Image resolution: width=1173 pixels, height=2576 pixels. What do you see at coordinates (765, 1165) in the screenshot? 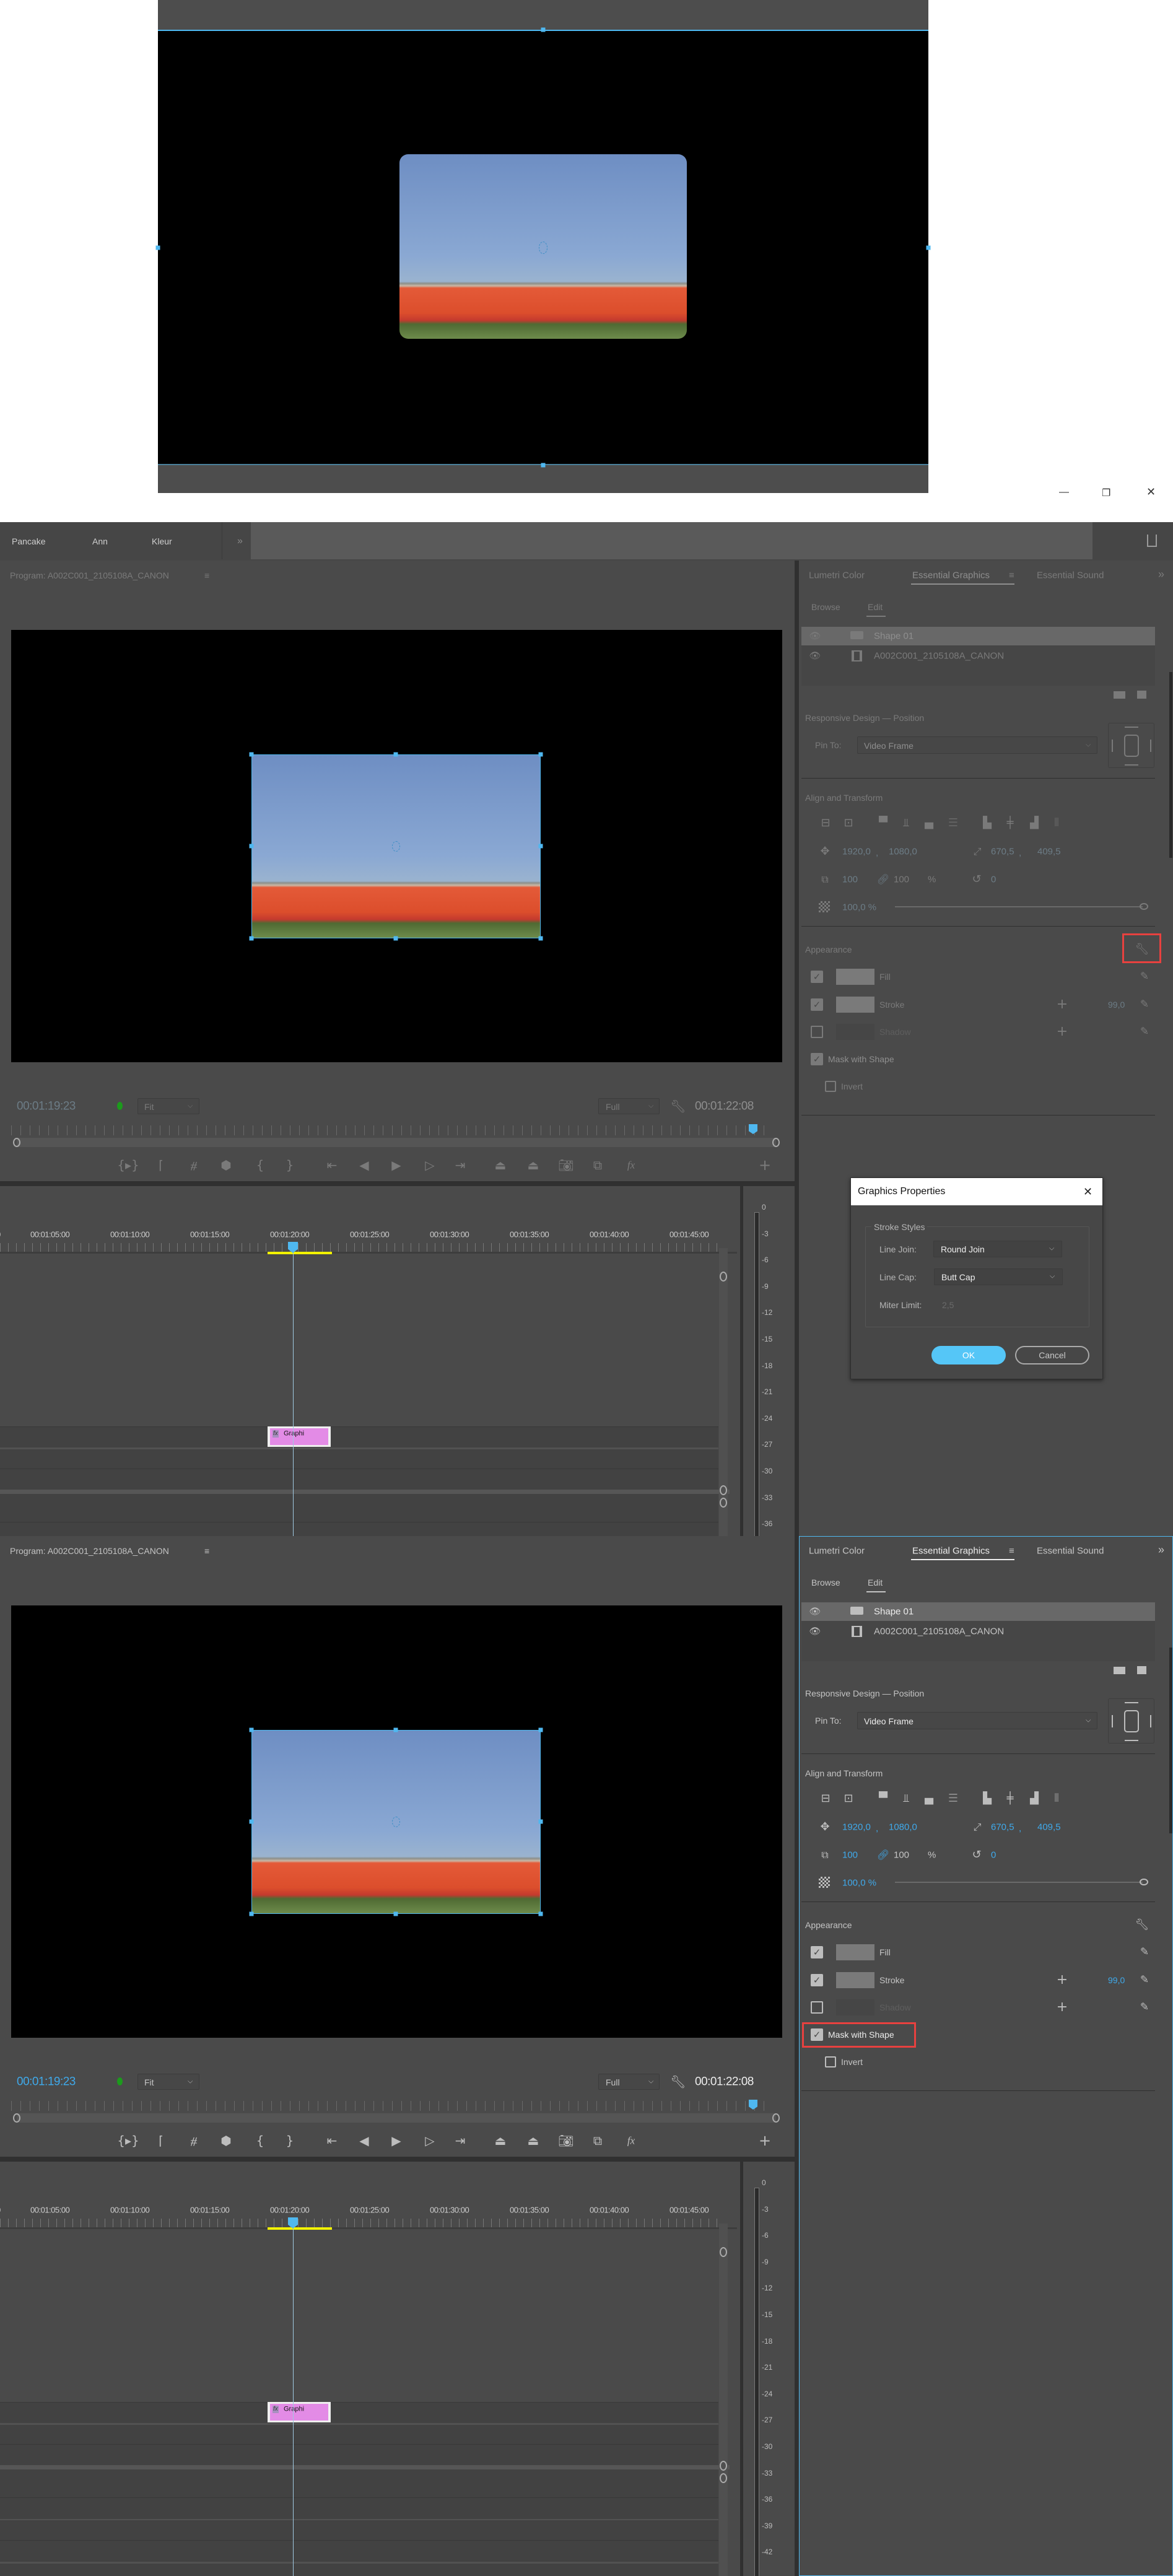
I see `add-button-icon: +` at bounding box center [765, 1165].